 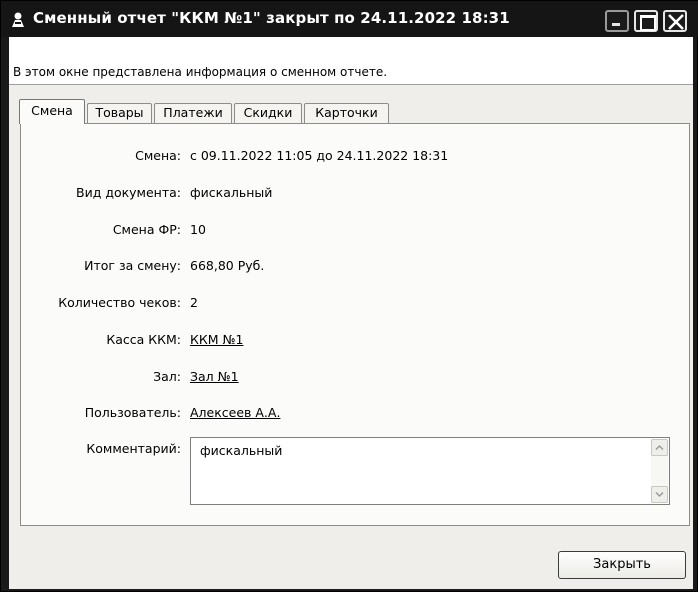 I want to click on fr-shift-label: Смена ФР:, so click(x=146, y=229).